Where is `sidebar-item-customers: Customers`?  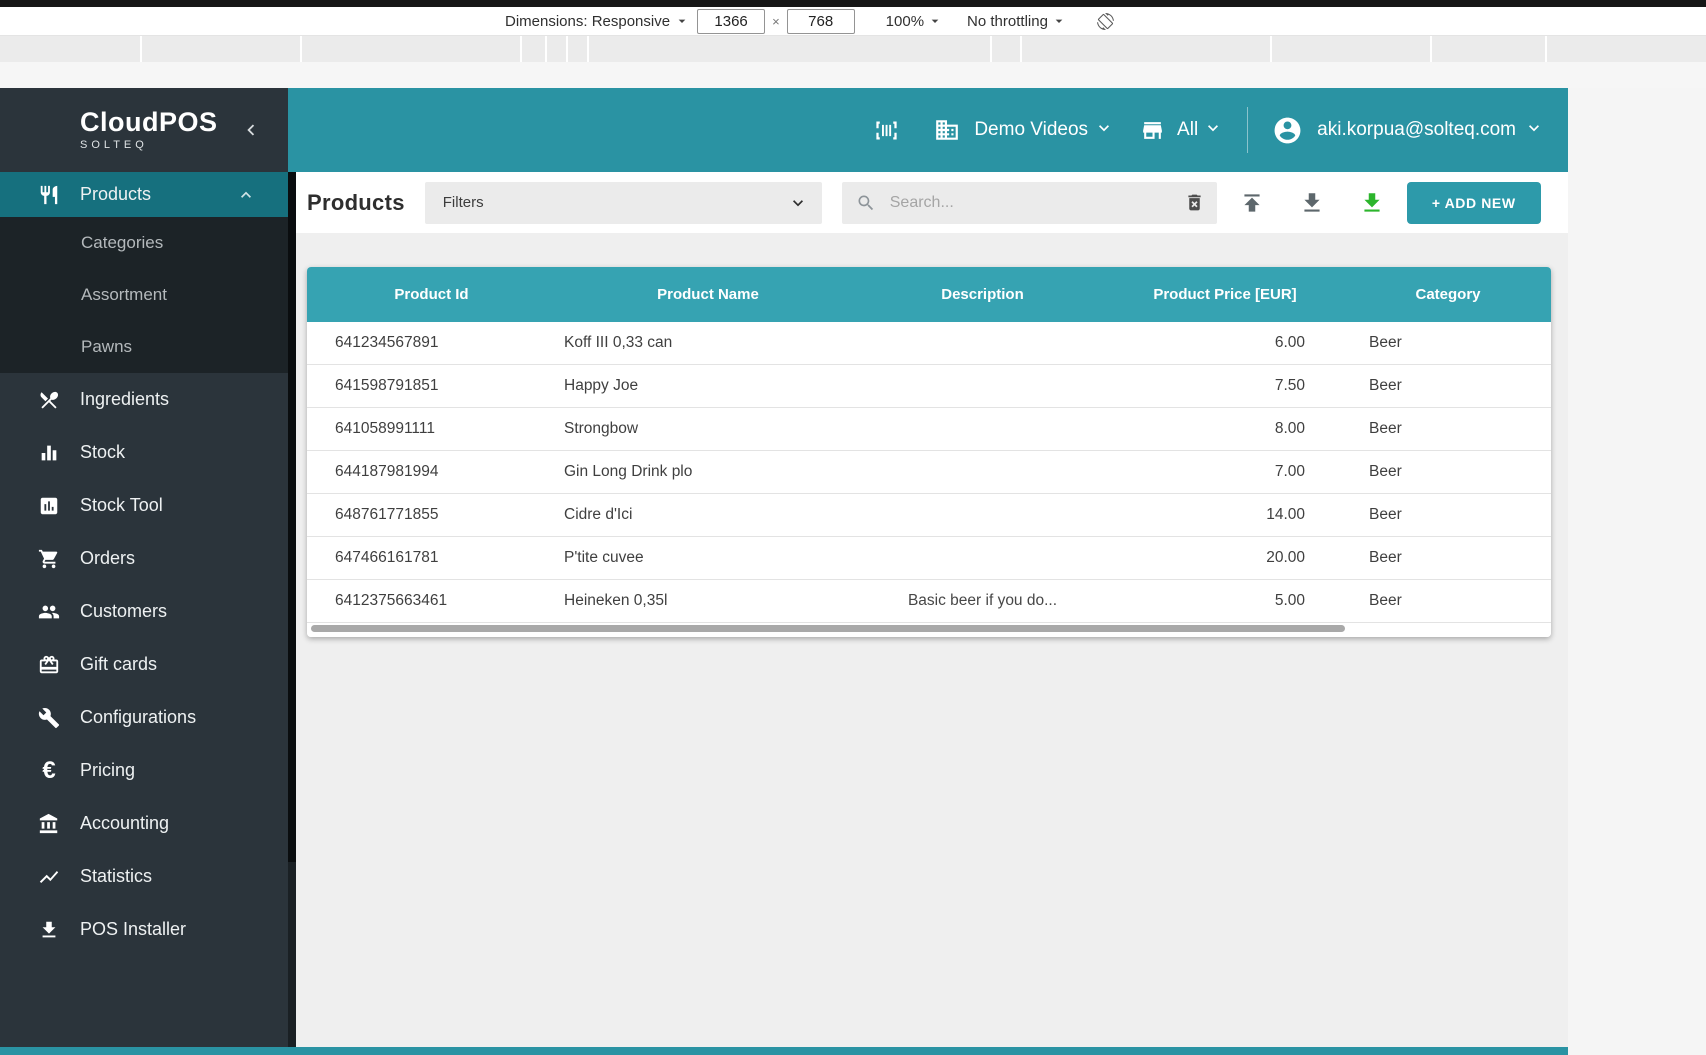 sidebar-item-customers: Customers is located at coordinates (144, 611).